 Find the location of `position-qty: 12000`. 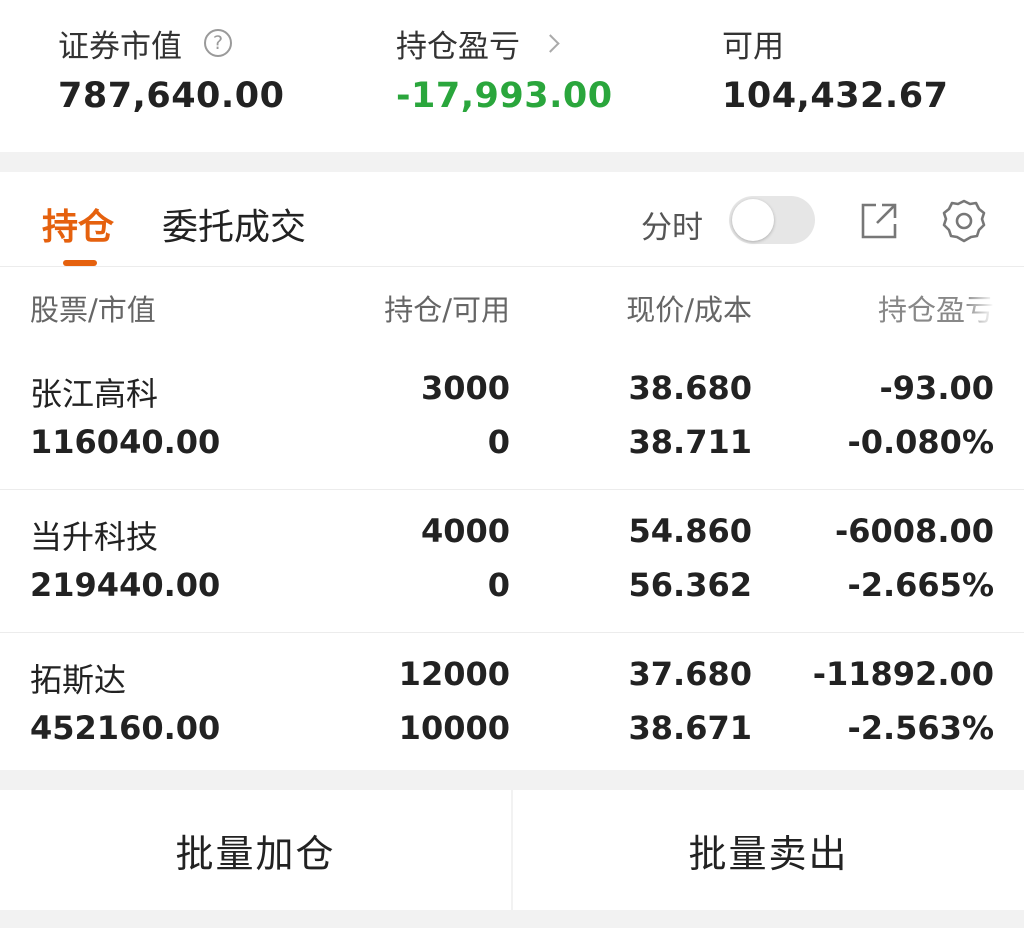

position-qty: 12000 is located at coordinates (454, 674).